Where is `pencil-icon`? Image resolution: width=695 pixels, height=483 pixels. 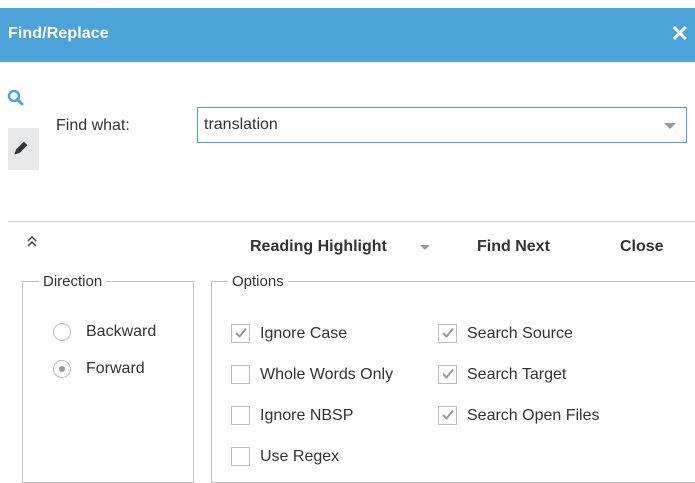
pencil-icon is located at coordinates (21, 148).